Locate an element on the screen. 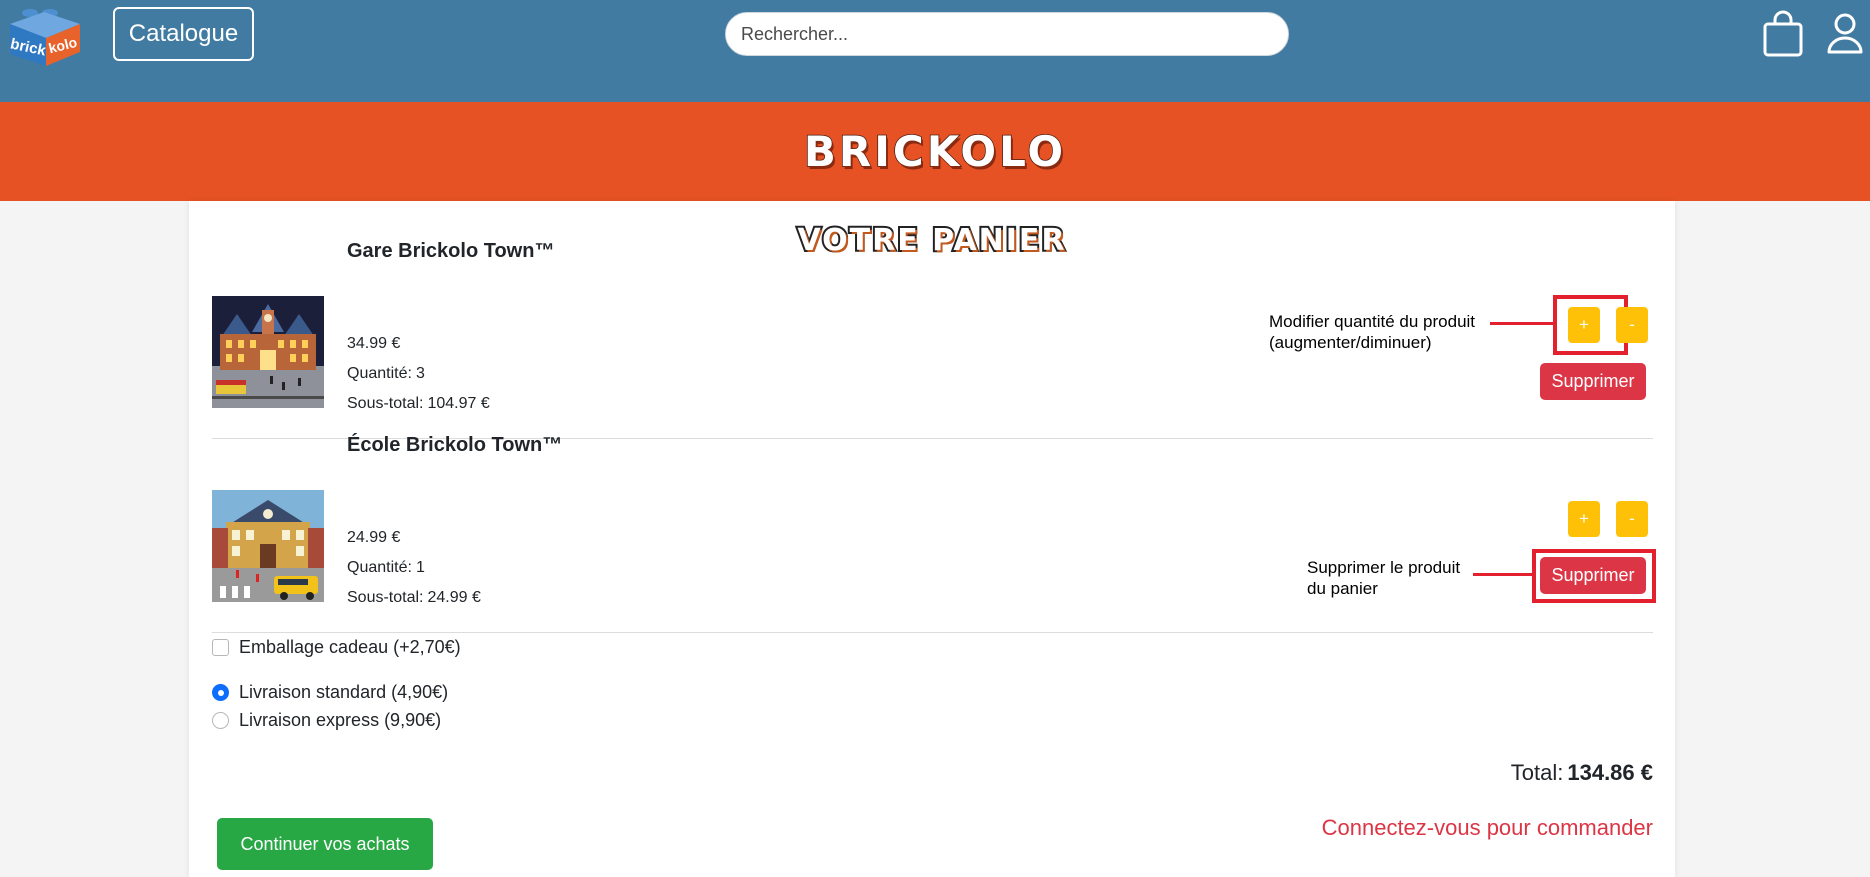 Image resolution: width=1870 pixels, height=877 pixels. product-subtotal: Sous-total: 24.99 € is located at coordinates (414, 598).